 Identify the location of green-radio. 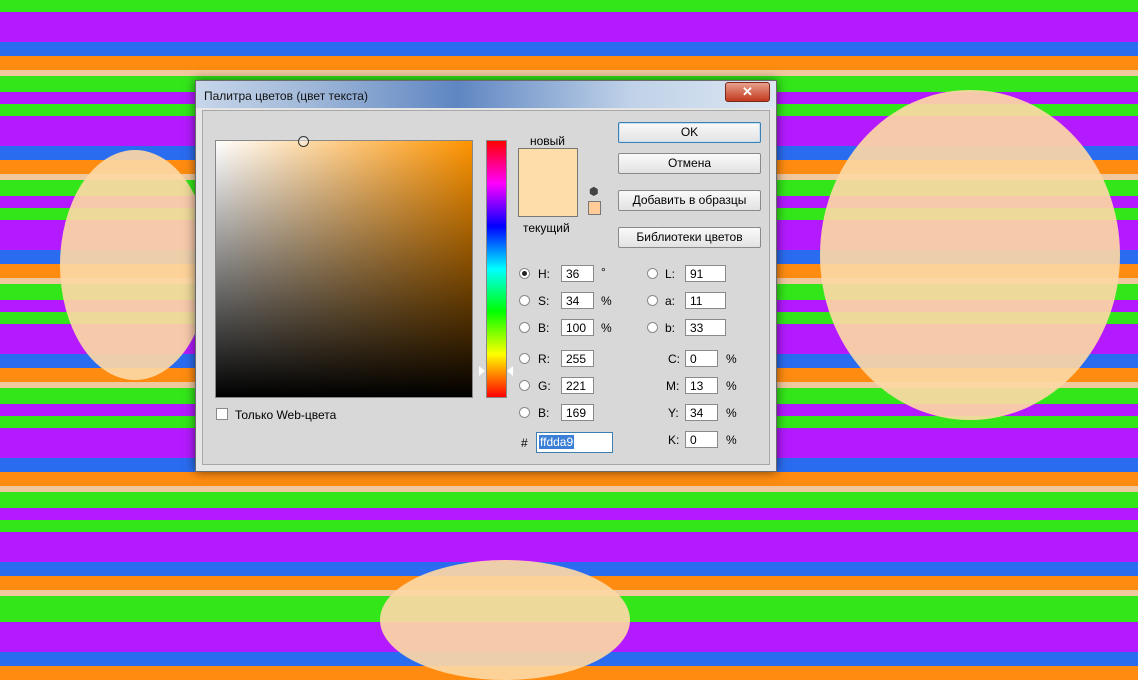
(524, 385).